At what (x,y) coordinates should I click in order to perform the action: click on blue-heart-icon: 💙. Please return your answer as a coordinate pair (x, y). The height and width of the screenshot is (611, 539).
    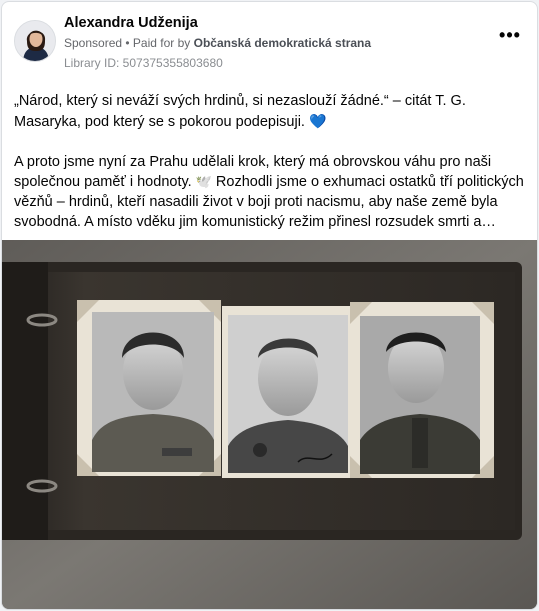
    Looking at the image, I should click on (317, 121).